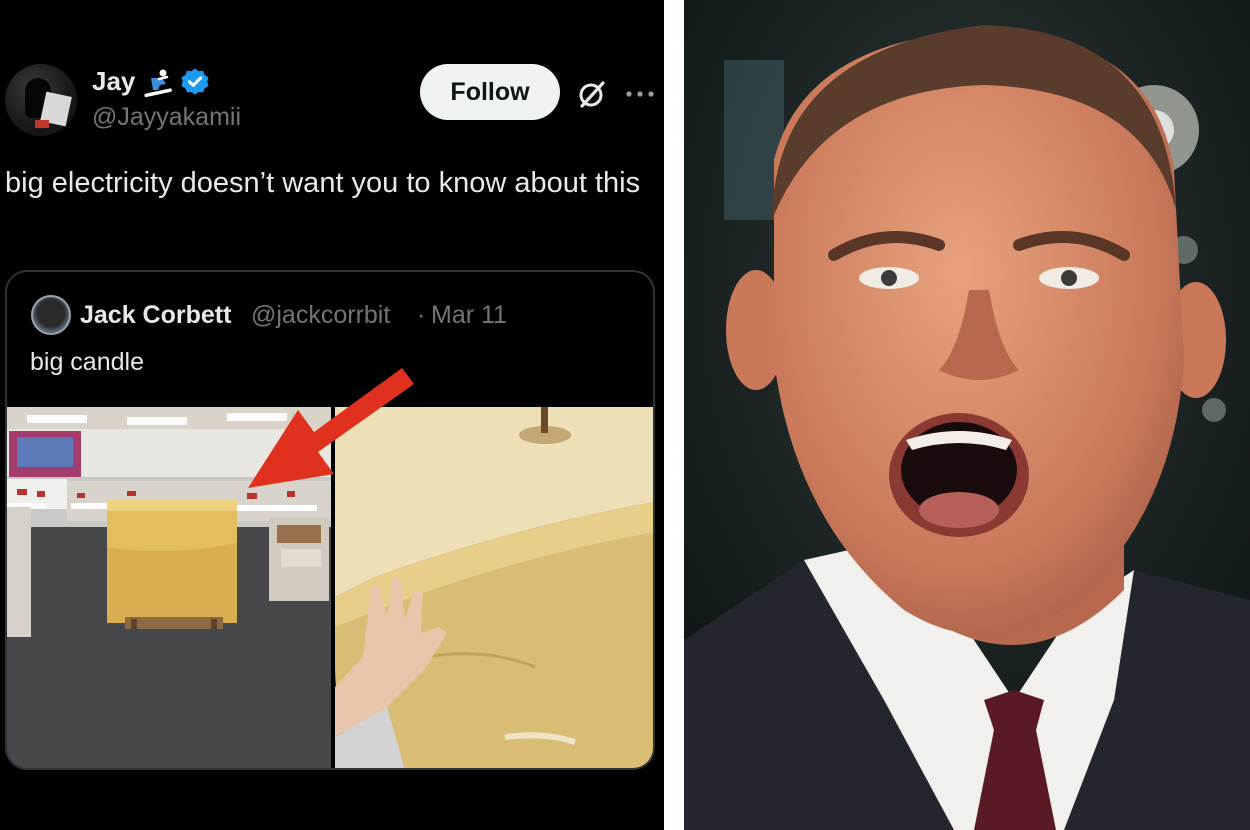  What do you see at coordinates (158, 83) in the screenshot?
I see `skier-icon` at bounding box center [158, 83].